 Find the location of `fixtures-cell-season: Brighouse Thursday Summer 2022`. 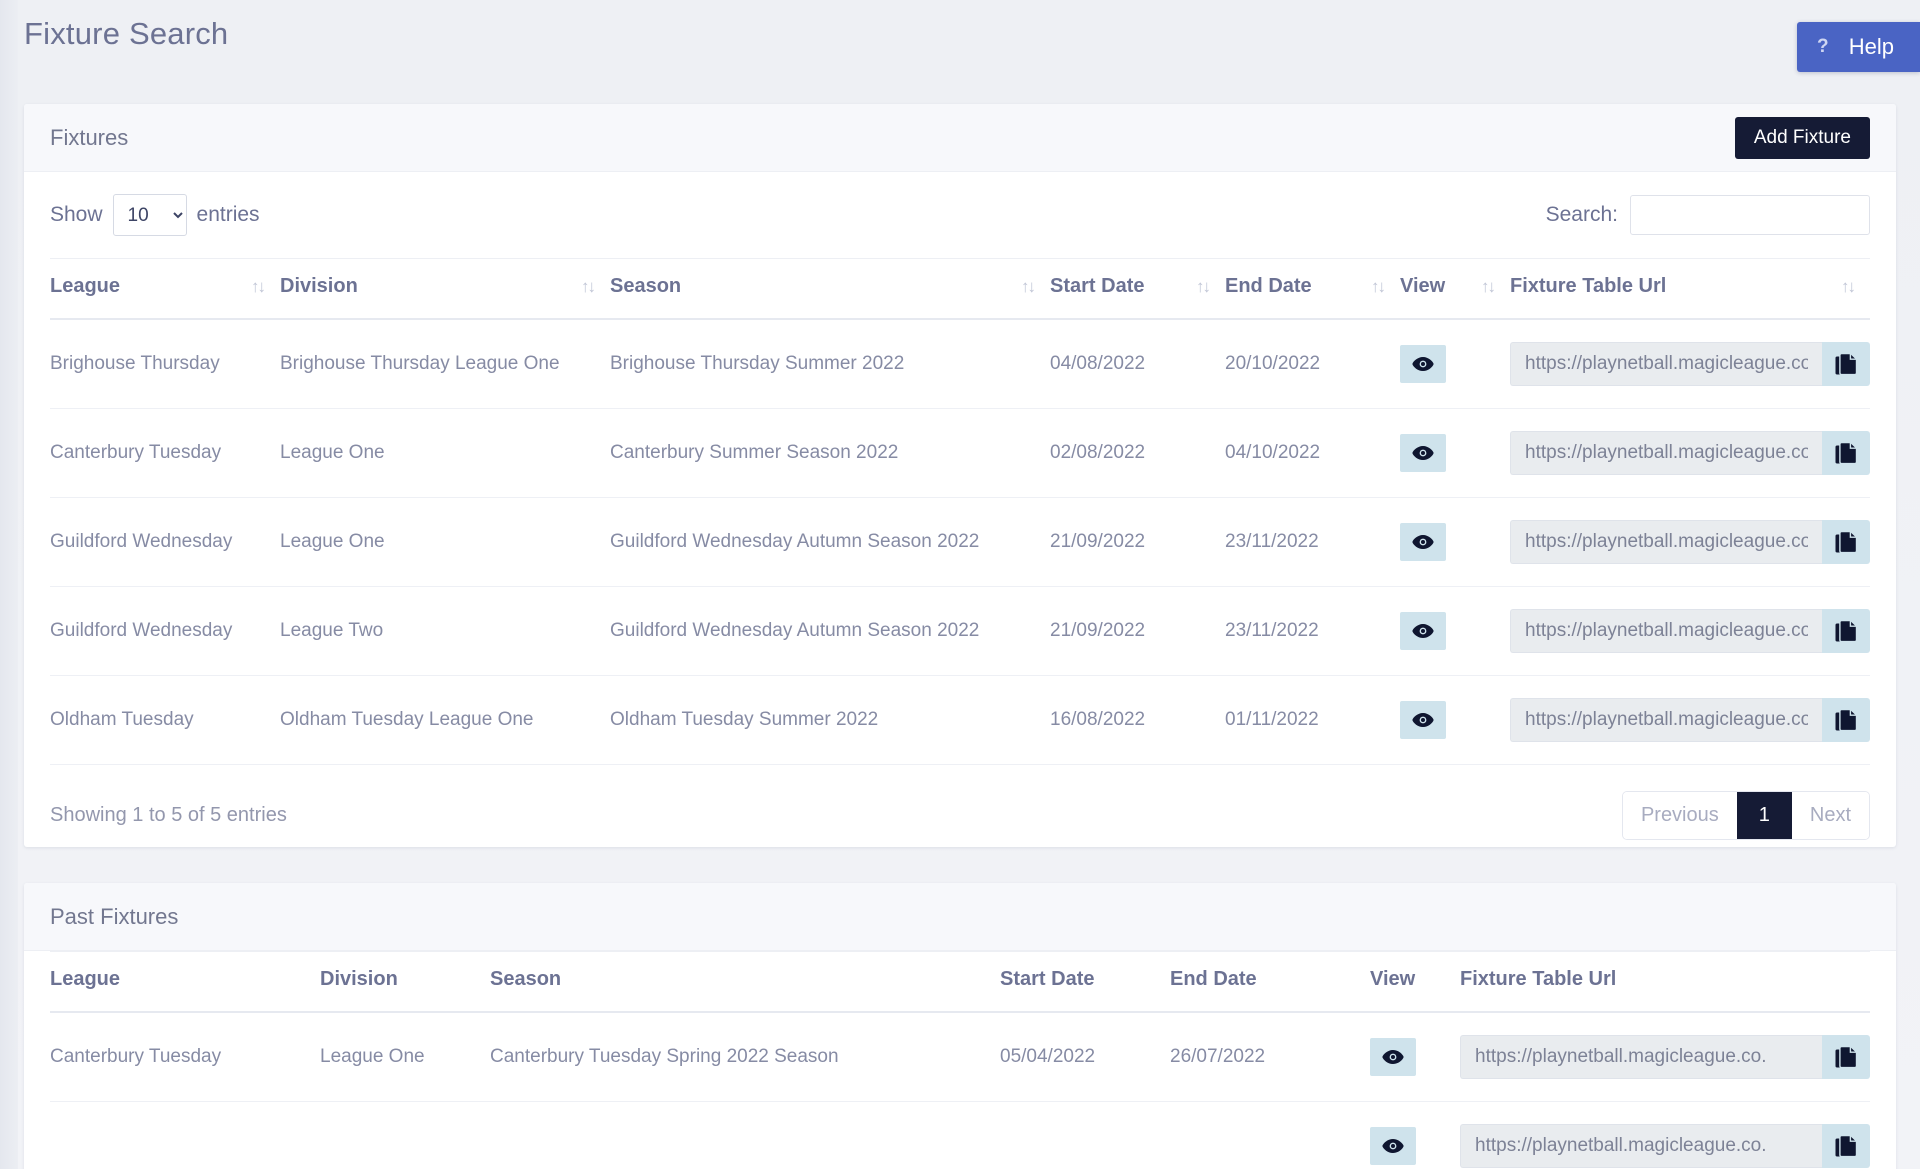

fixtures-cell-season: Brighouse Thursday Summer 2022 is located at coordinates (830, 364).